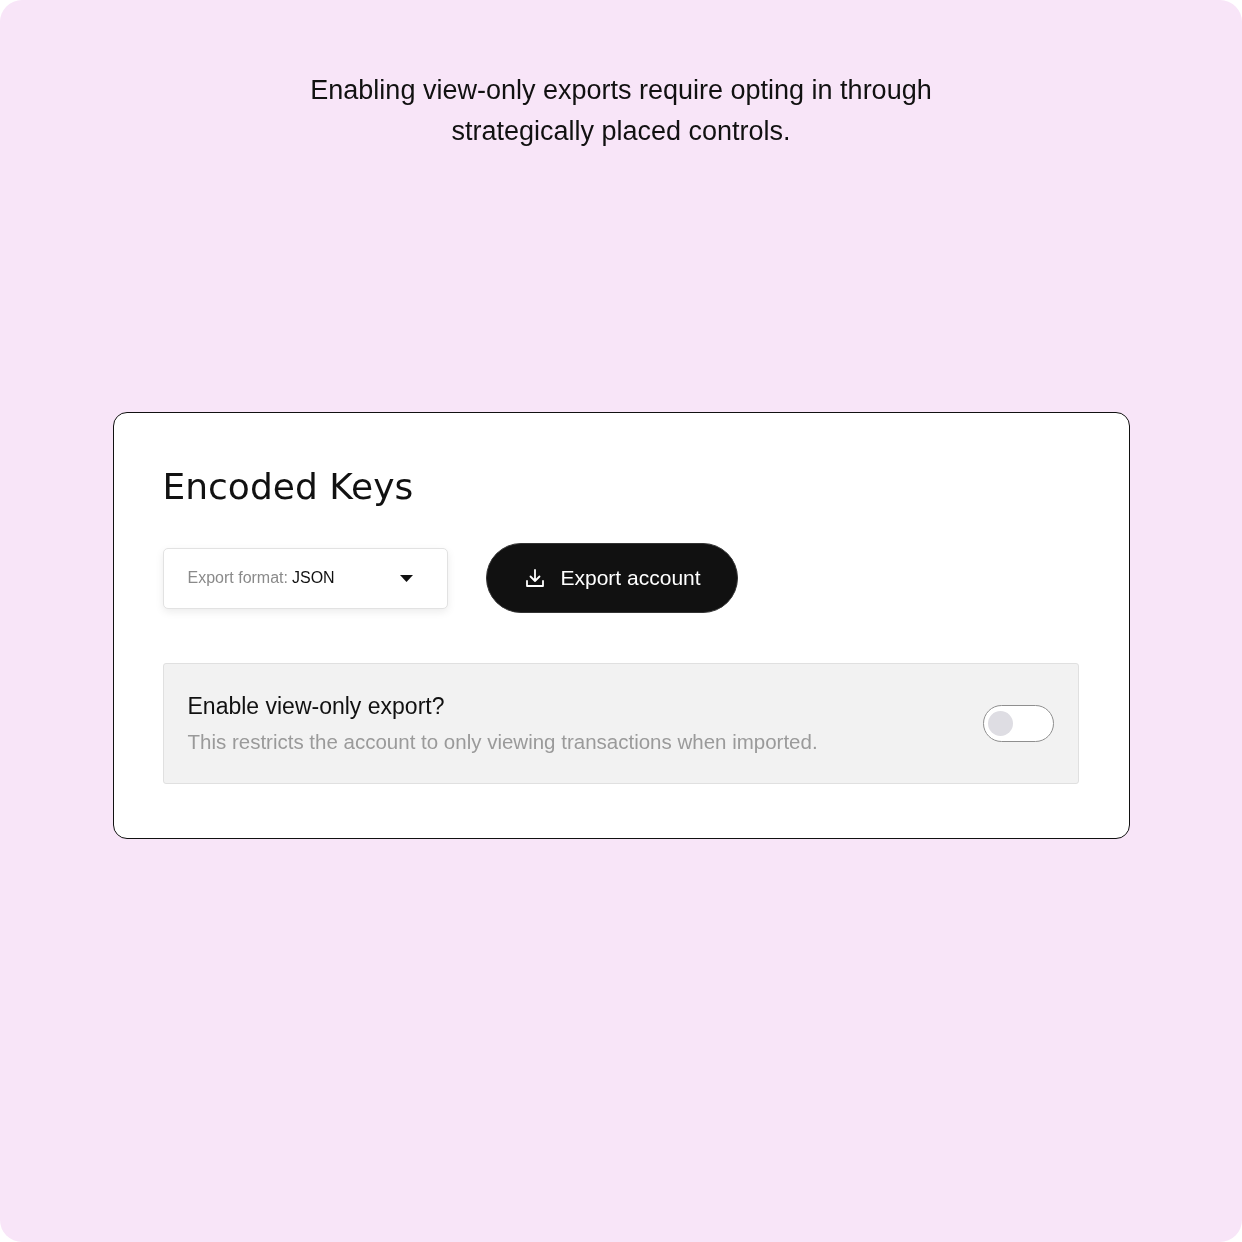  What do you see at coordinates (611, 578) in the screenshot?
I see `export-button: Export account` at bounding box center [611, 578].